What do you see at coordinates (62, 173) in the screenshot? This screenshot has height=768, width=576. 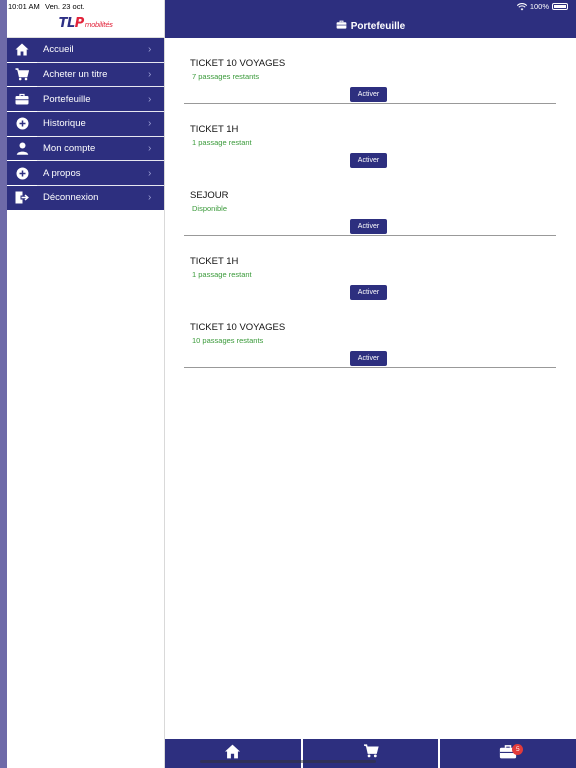 I see `sidebar-item-label: A propos` at bounding box center [62, 173].